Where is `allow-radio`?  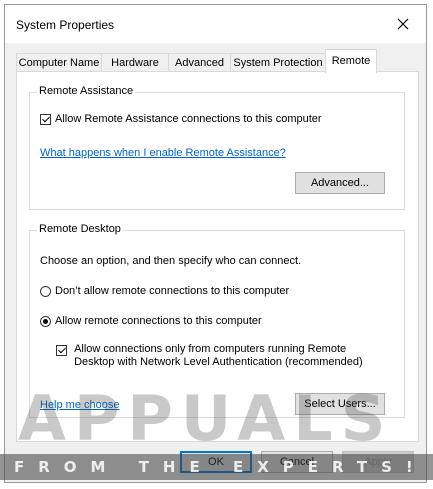 allow-radio is located at coordinates (45, 321).